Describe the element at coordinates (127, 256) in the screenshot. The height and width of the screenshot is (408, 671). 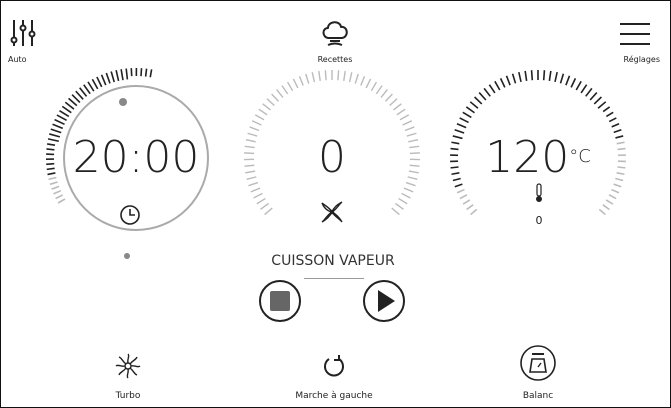
I see `timer-knob-bottom` at that location.